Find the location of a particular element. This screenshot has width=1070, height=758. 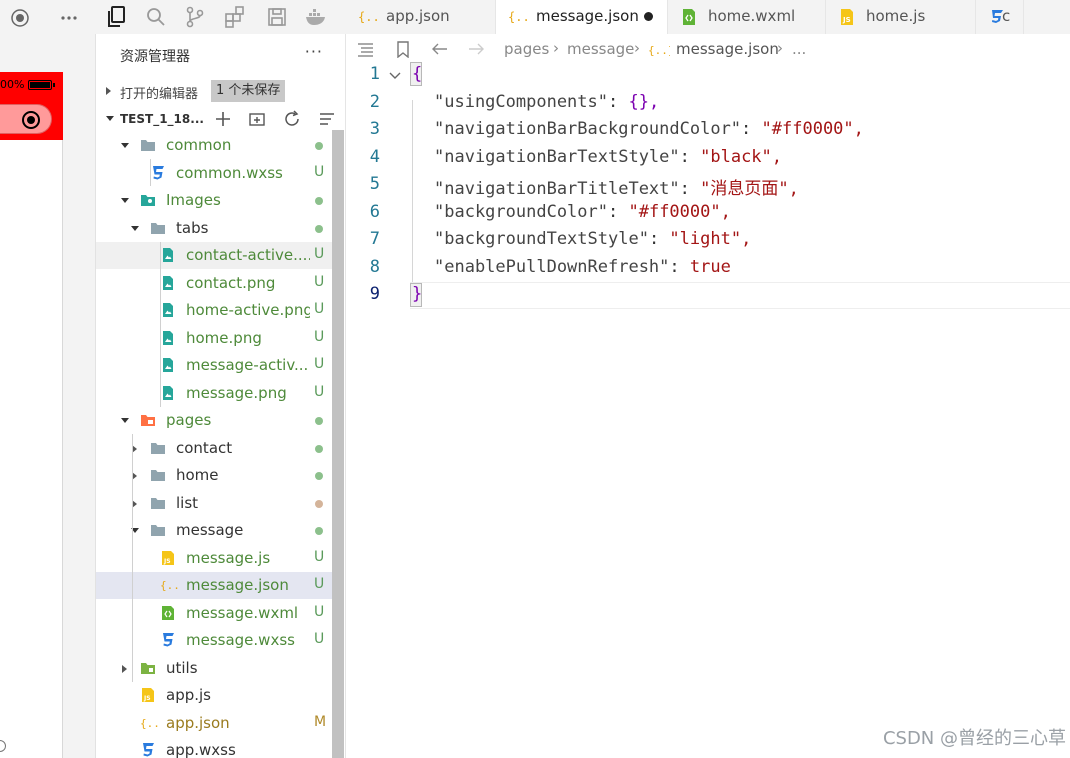

tree-file-row: app.wxss is located at coordinates (214, 747).